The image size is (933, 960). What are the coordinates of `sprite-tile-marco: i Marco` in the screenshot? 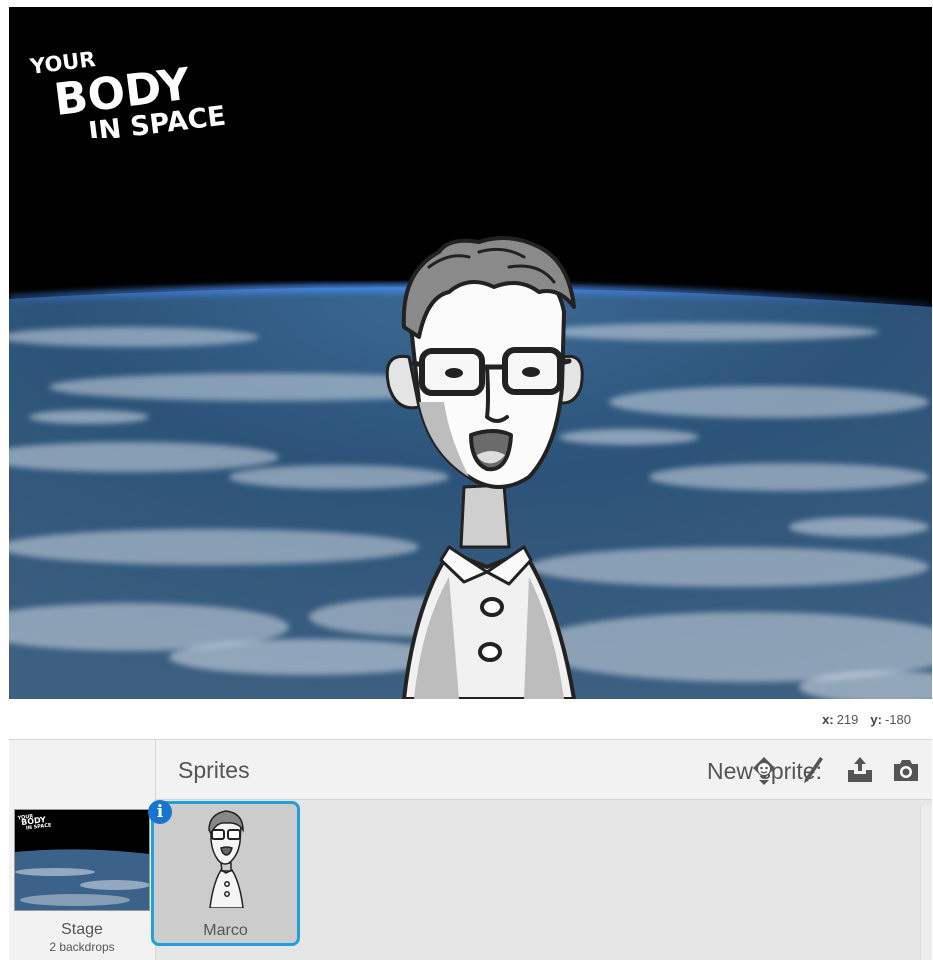 It's located at (224, 873).